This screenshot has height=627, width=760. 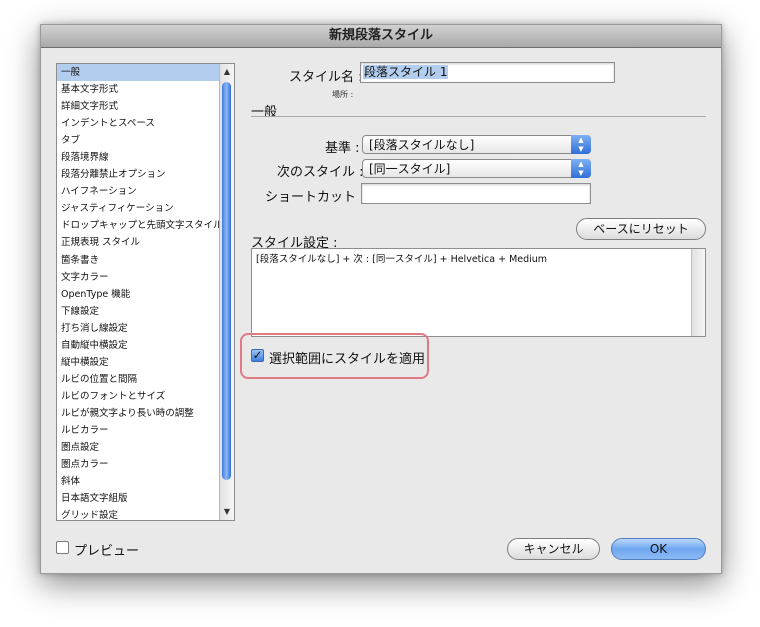 What do you see at coordinates (641, 229) in the screenshot?
I see `reset-to-base-button: ベースにリセット` at bounding box center [641, 229].